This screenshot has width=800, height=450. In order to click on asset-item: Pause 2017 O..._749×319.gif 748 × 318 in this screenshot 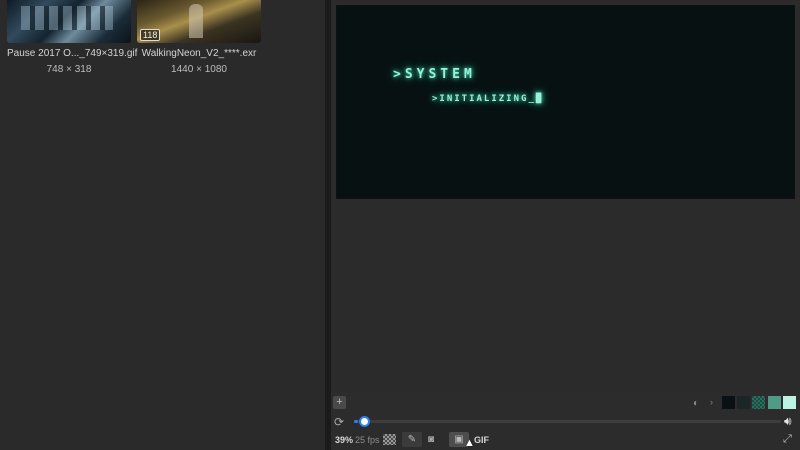, I will do `click(72, 37)`.